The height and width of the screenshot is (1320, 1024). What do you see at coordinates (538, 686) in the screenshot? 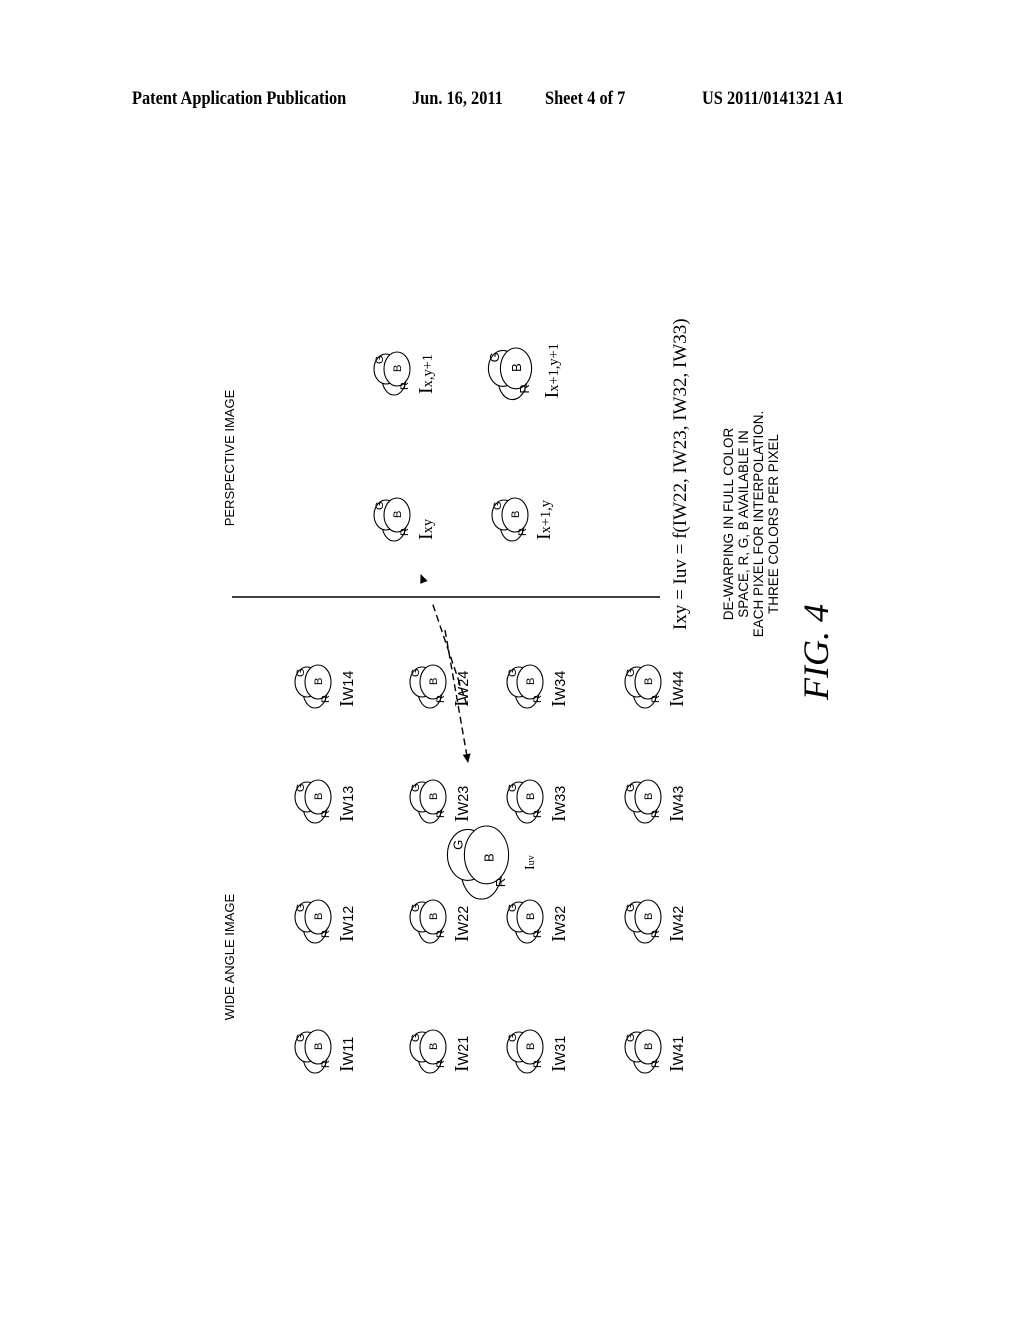
I see `rgb-pixel: R GB IW34` at bounding box center [538, 686].